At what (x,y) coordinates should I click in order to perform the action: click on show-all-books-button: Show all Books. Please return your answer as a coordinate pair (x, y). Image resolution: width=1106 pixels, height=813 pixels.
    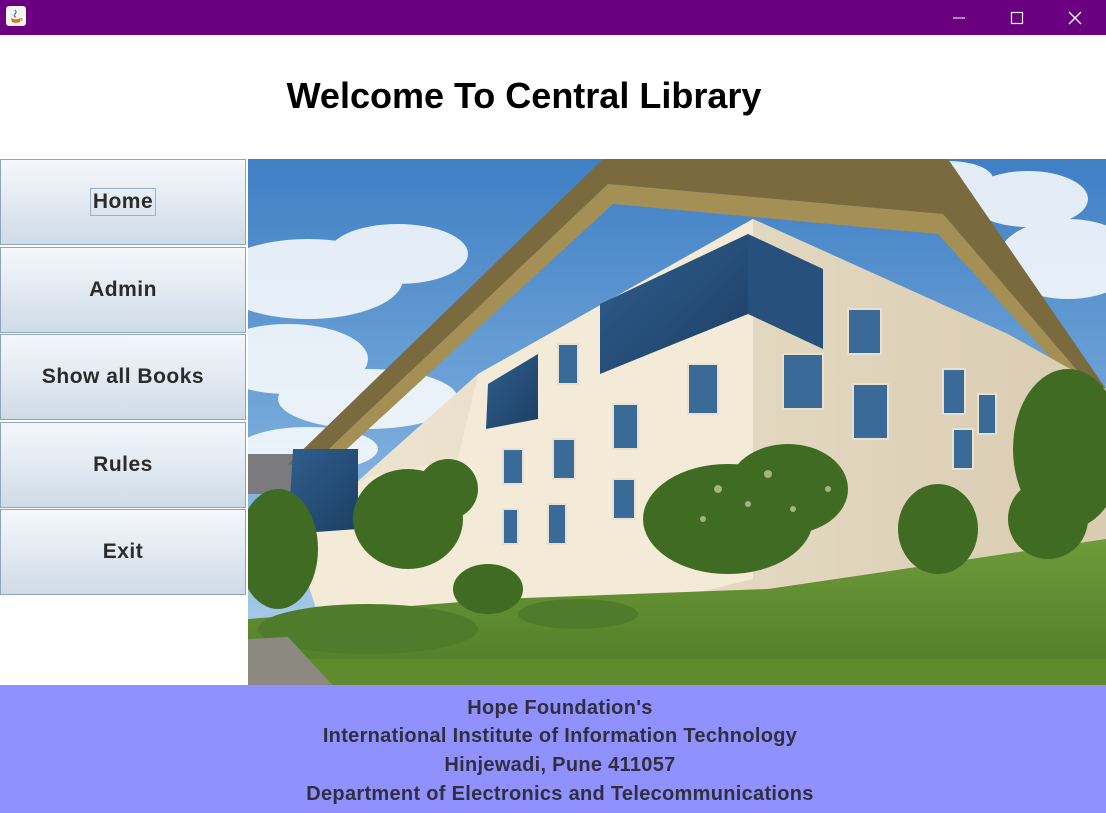
    Looking at the image, I should click on (123, 377).